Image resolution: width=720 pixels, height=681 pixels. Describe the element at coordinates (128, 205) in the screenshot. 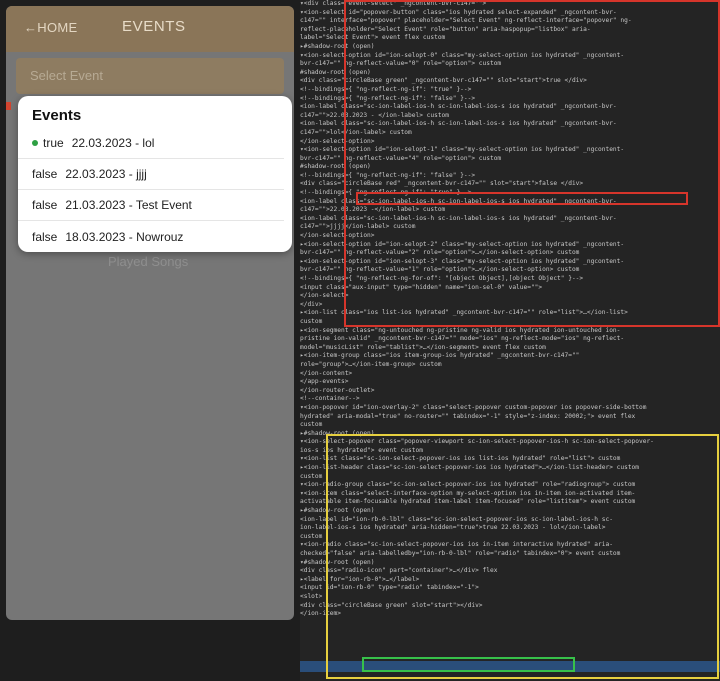

I see `option-label: 21.03.2023 - Test Event` at that location.